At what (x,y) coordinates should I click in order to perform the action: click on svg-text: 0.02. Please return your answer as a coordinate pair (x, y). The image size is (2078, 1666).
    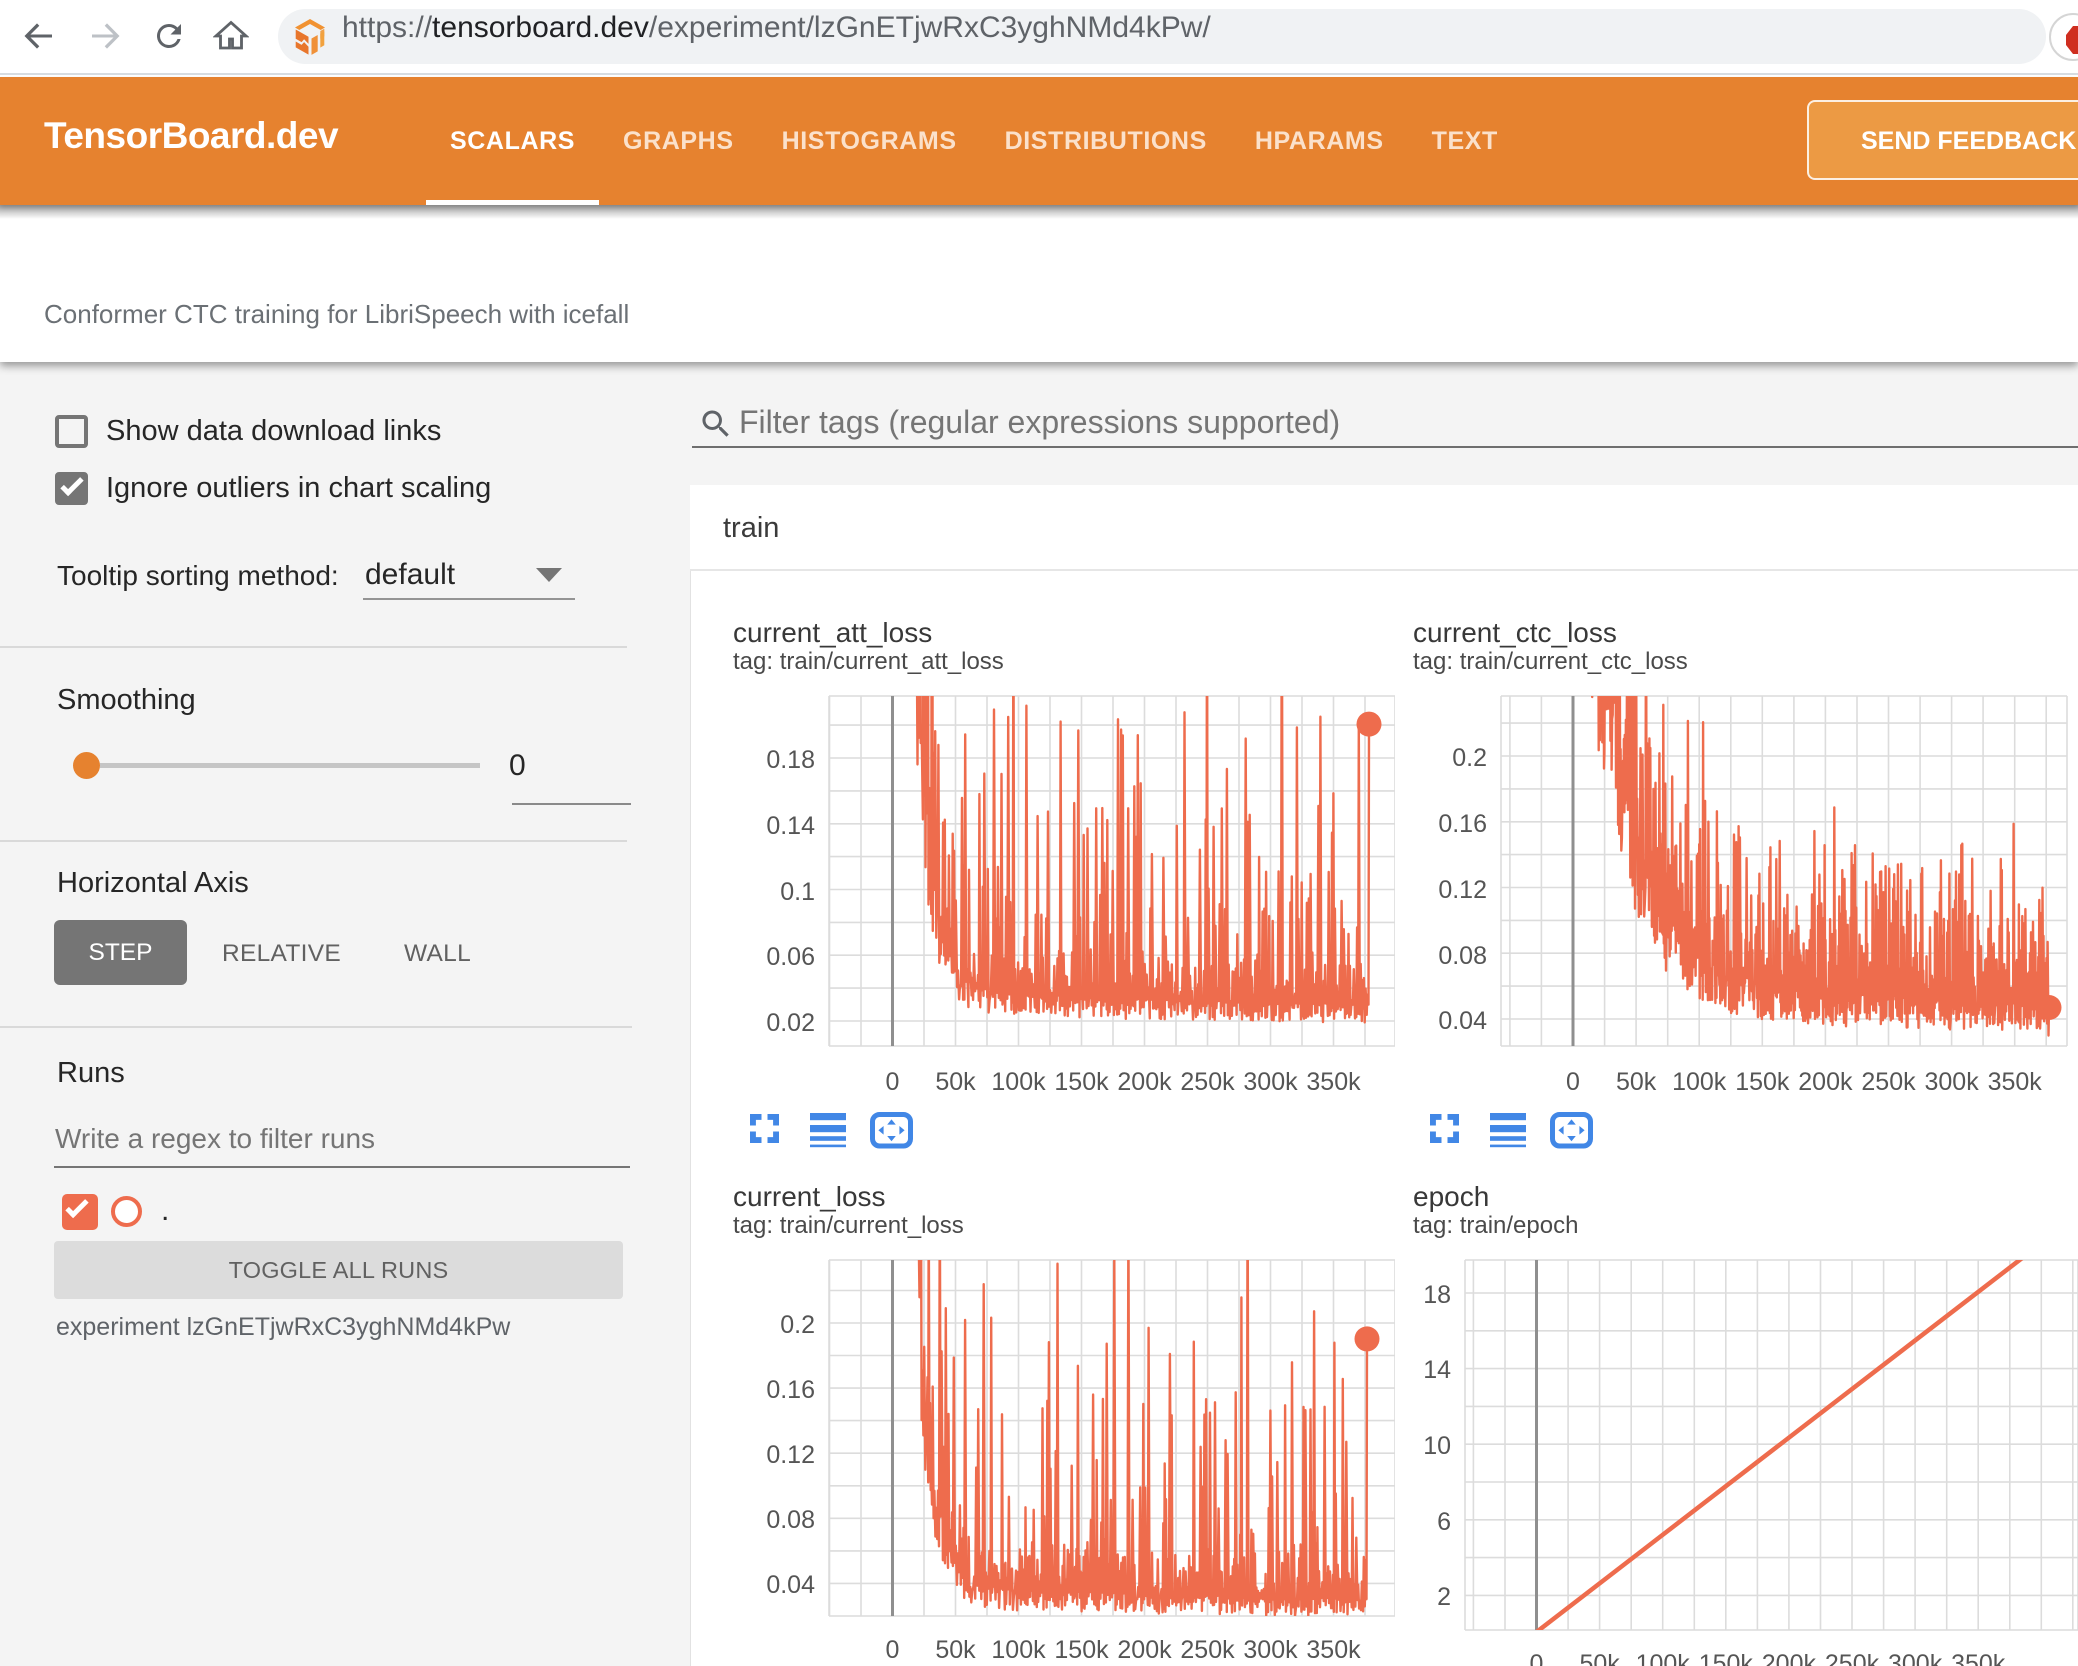
    Looking at the image, I should click on (790, 1023).